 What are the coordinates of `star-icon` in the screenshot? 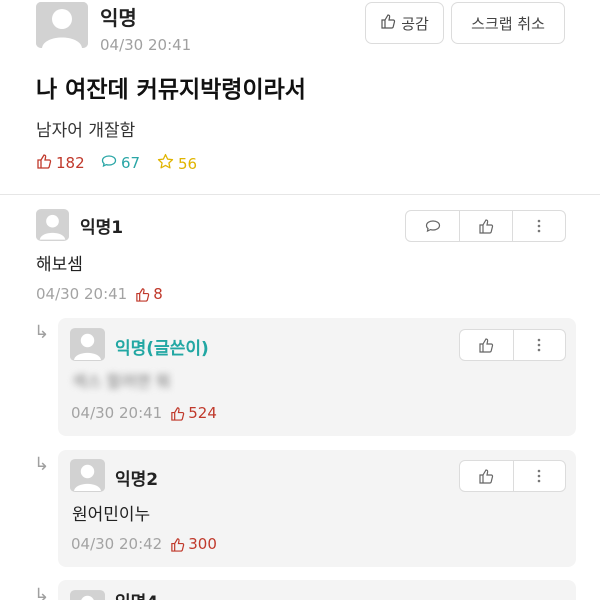 It's located at (165, 163).